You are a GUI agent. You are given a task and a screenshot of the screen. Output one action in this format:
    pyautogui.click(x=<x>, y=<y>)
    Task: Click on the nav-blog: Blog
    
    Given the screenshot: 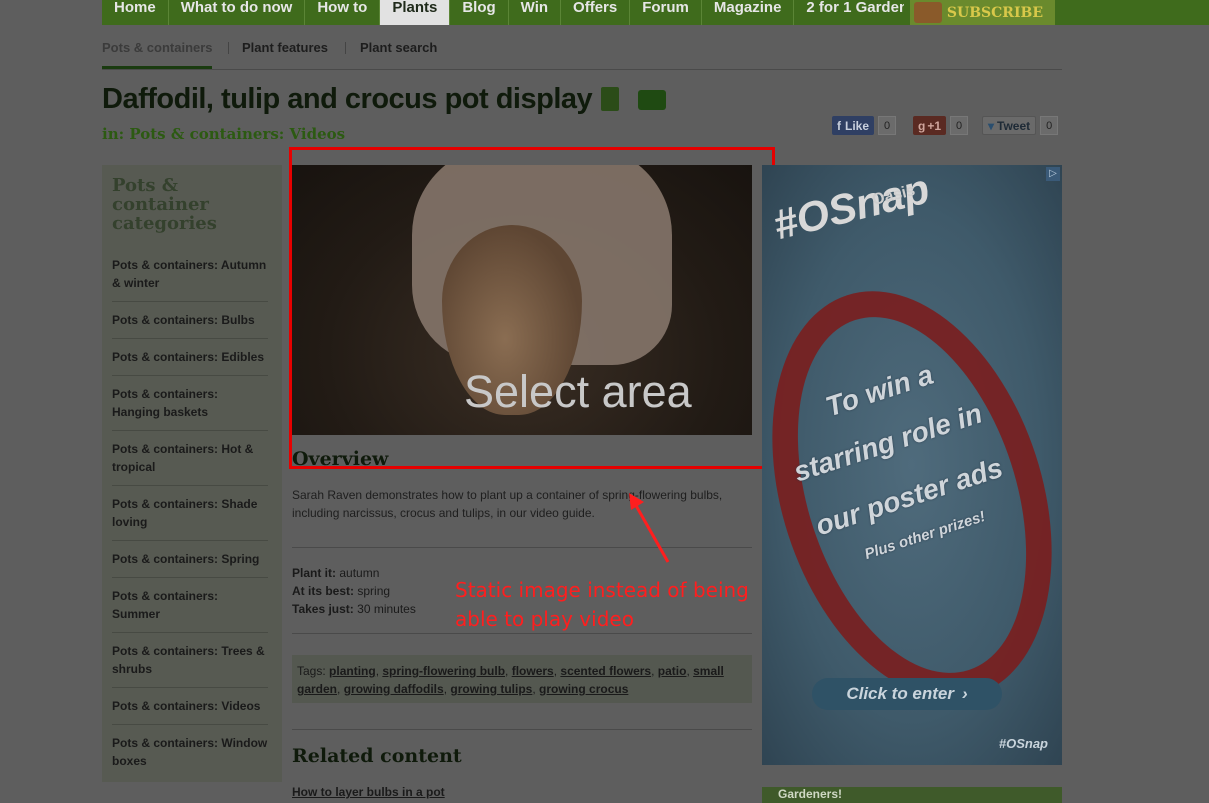 What is the action you would take?
    pyautogui.click(x=479, y=12)
    